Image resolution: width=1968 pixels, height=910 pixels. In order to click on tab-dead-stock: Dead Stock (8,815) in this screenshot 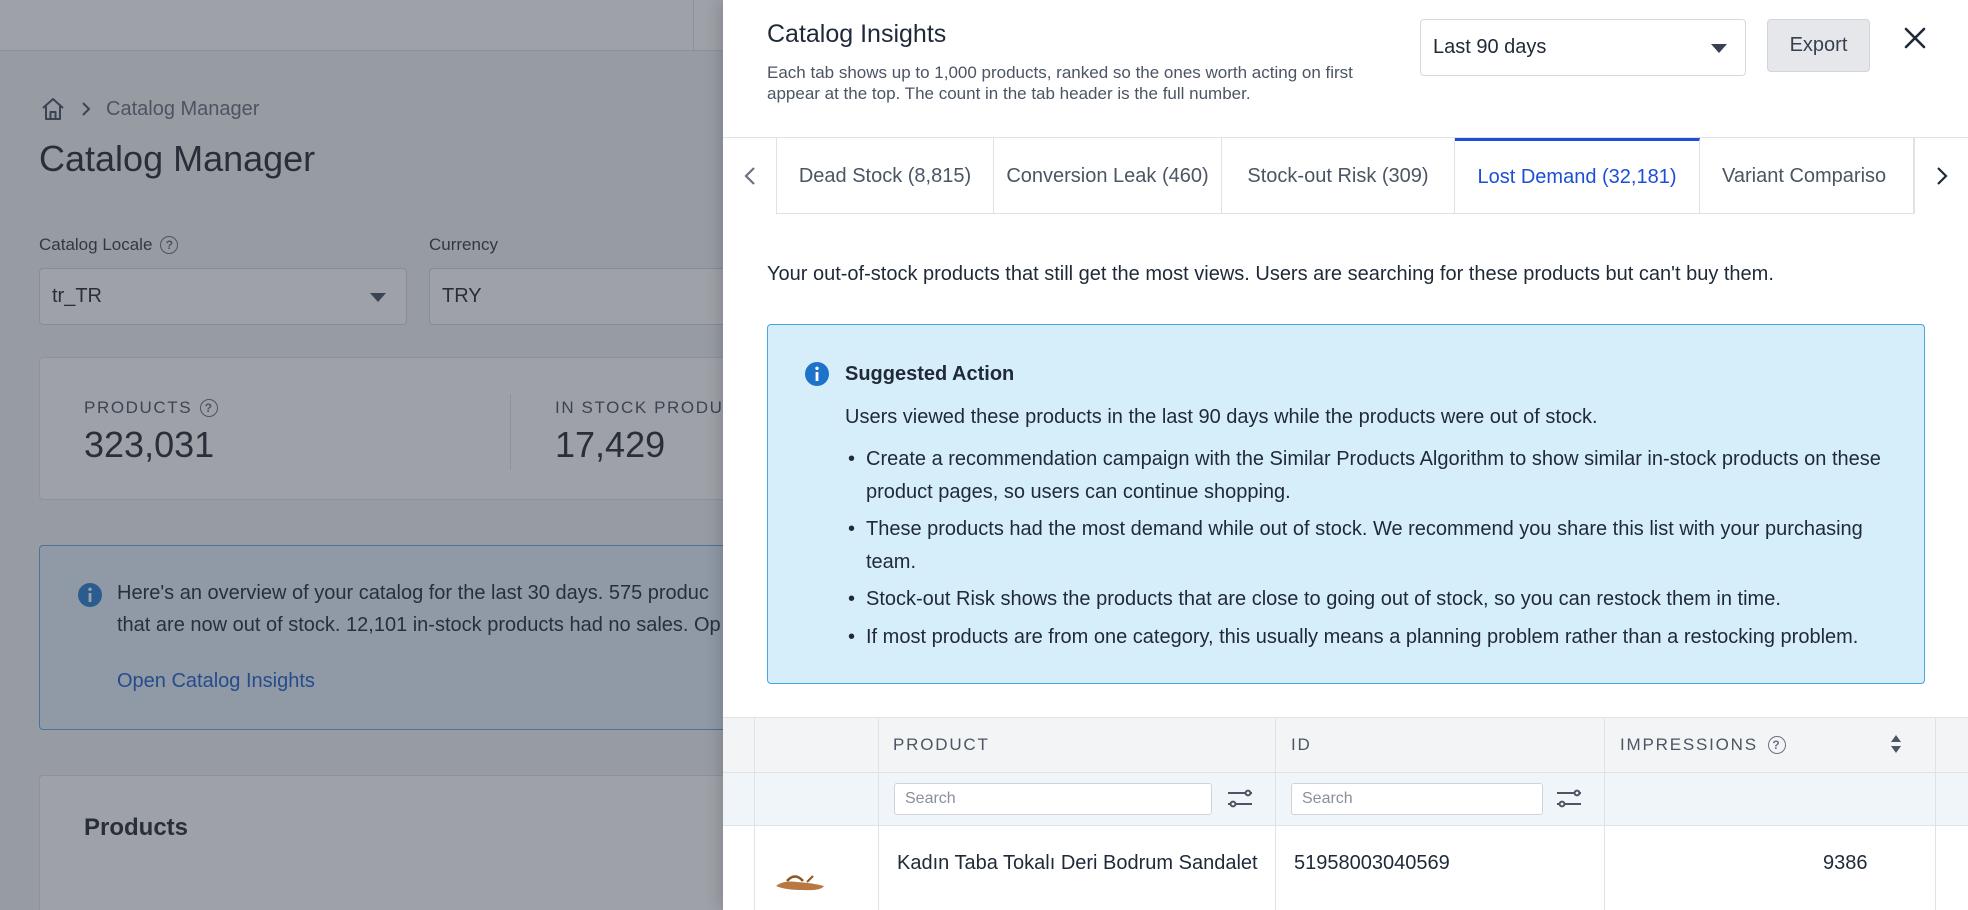, I will do `click(885, 176)`.